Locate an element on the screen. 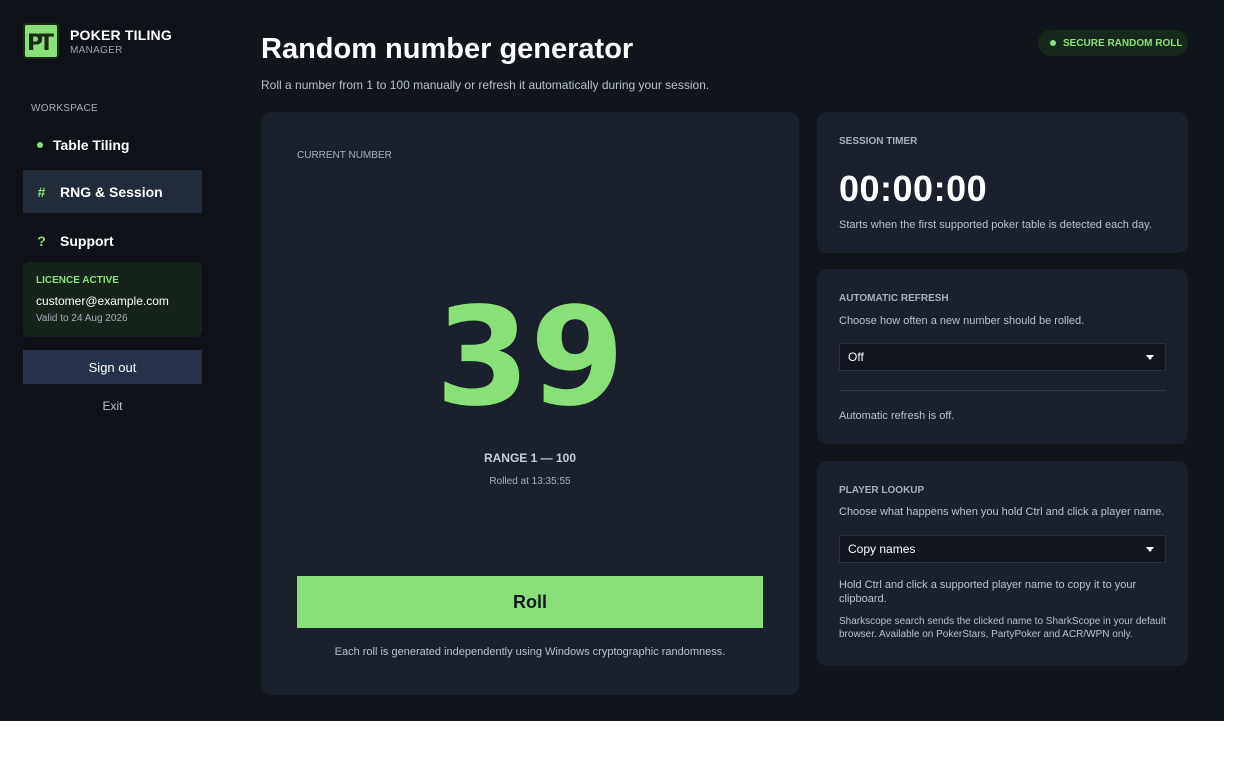  sidebar-item-label: RNG & Session is located at coordinates (111, 191).